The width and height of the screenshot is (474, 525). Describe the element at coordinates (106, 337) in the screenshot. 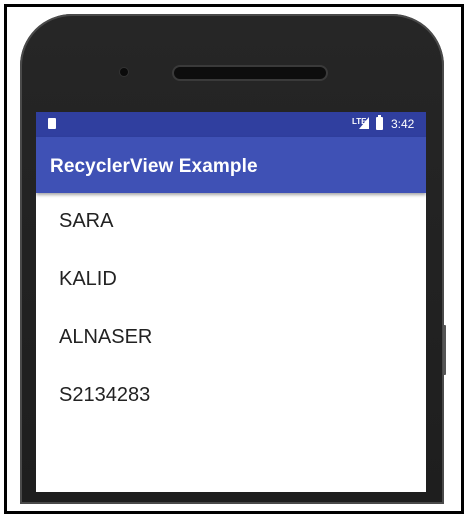

I see `list-item-text: ALNASER` at that location.